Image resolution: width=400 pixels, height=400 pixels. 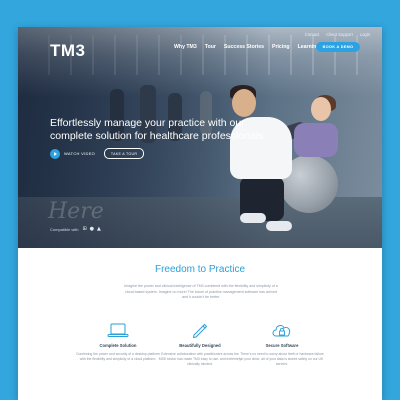 I want to click on decorative-script: Here, so click(x=76, y=211).